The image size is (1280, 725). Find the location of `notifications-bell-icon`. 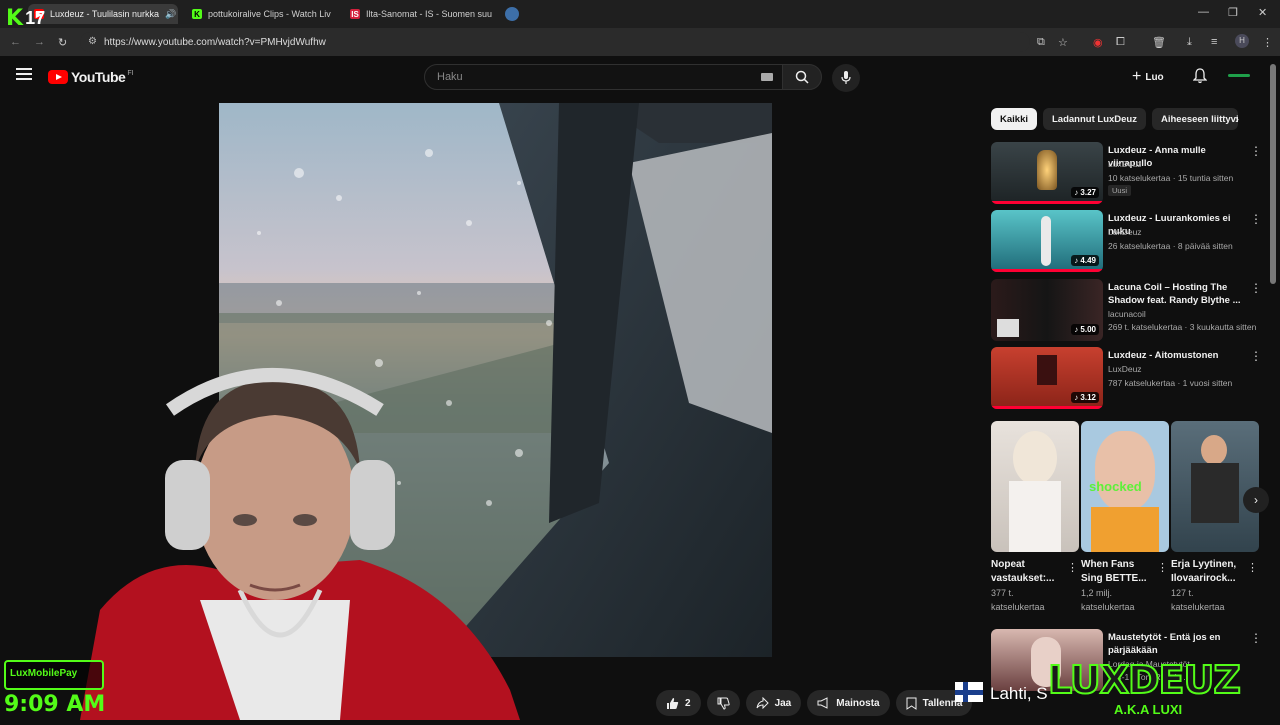

notifications-bell-icon is located at coordinates (1200, 78).